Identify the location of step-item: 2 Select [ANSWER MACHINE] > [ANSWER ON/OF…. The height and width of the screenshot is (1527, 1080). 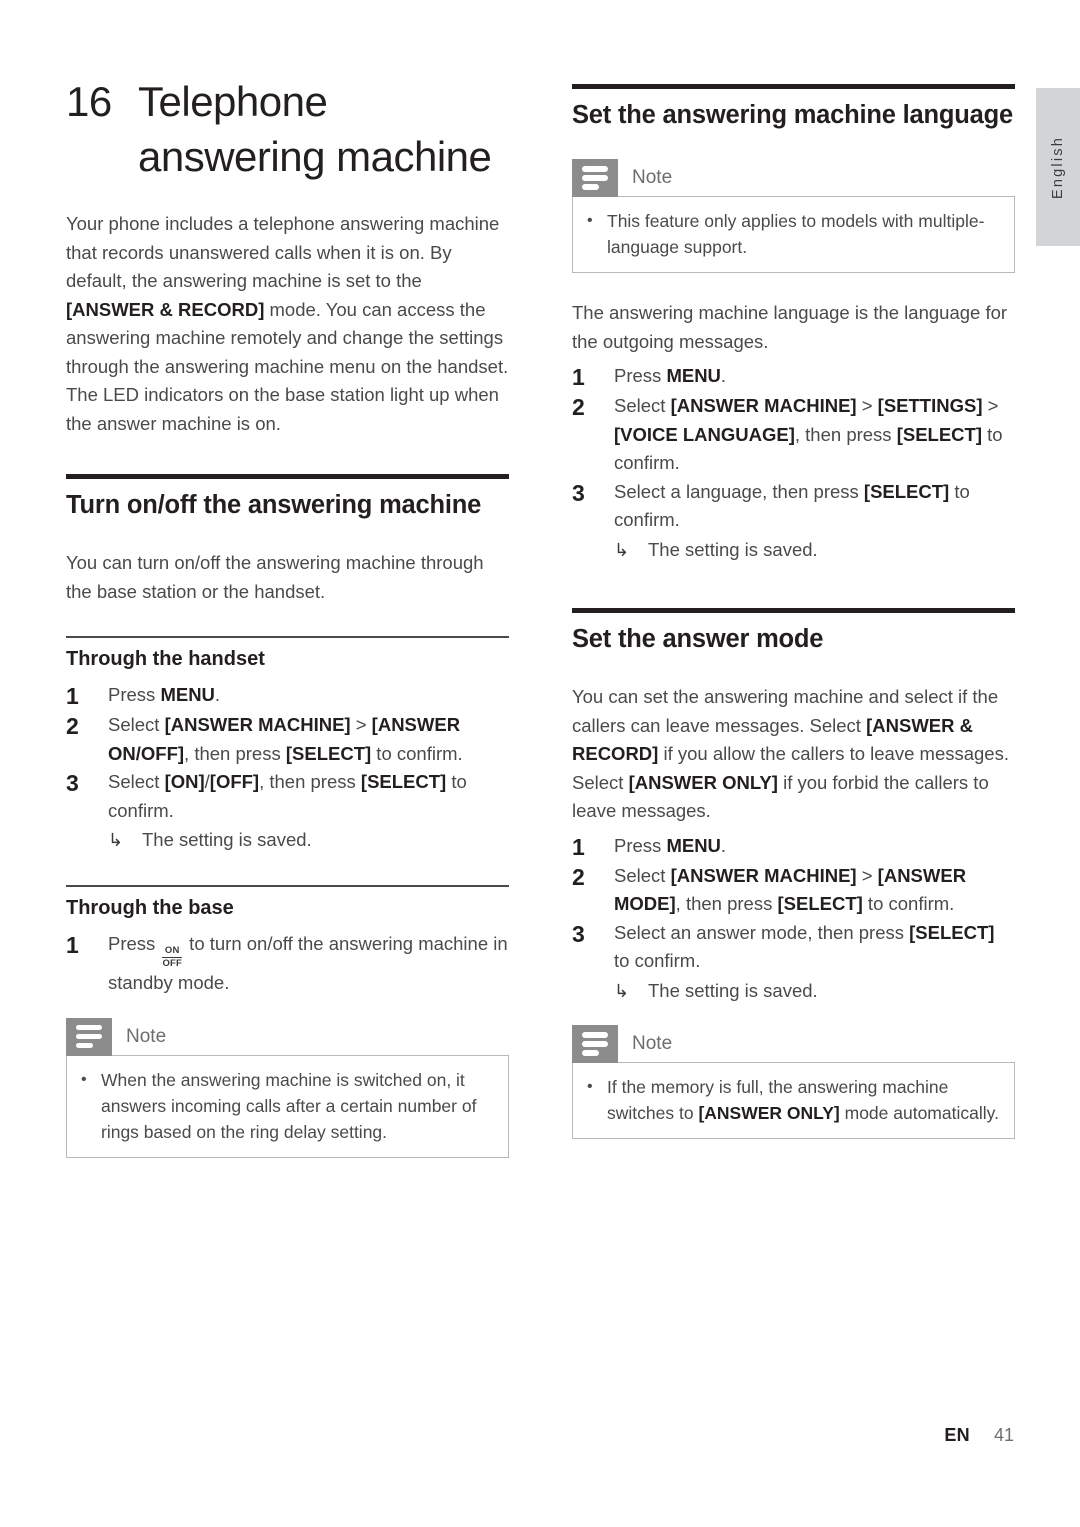
(287, 739).